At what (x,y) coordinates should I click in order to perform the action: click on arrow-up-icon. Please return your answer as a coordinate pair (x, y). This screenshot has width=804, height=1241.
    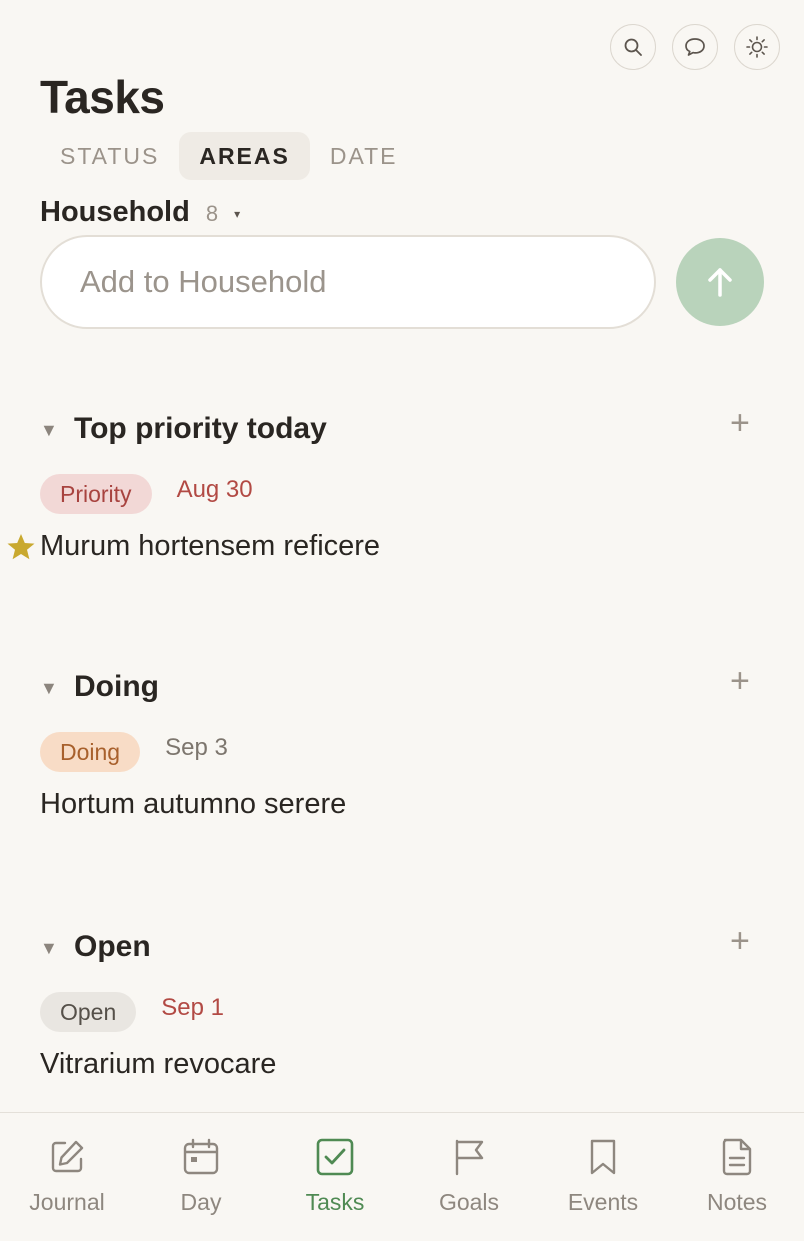
    Looking at the image, I should click on (720, 282).